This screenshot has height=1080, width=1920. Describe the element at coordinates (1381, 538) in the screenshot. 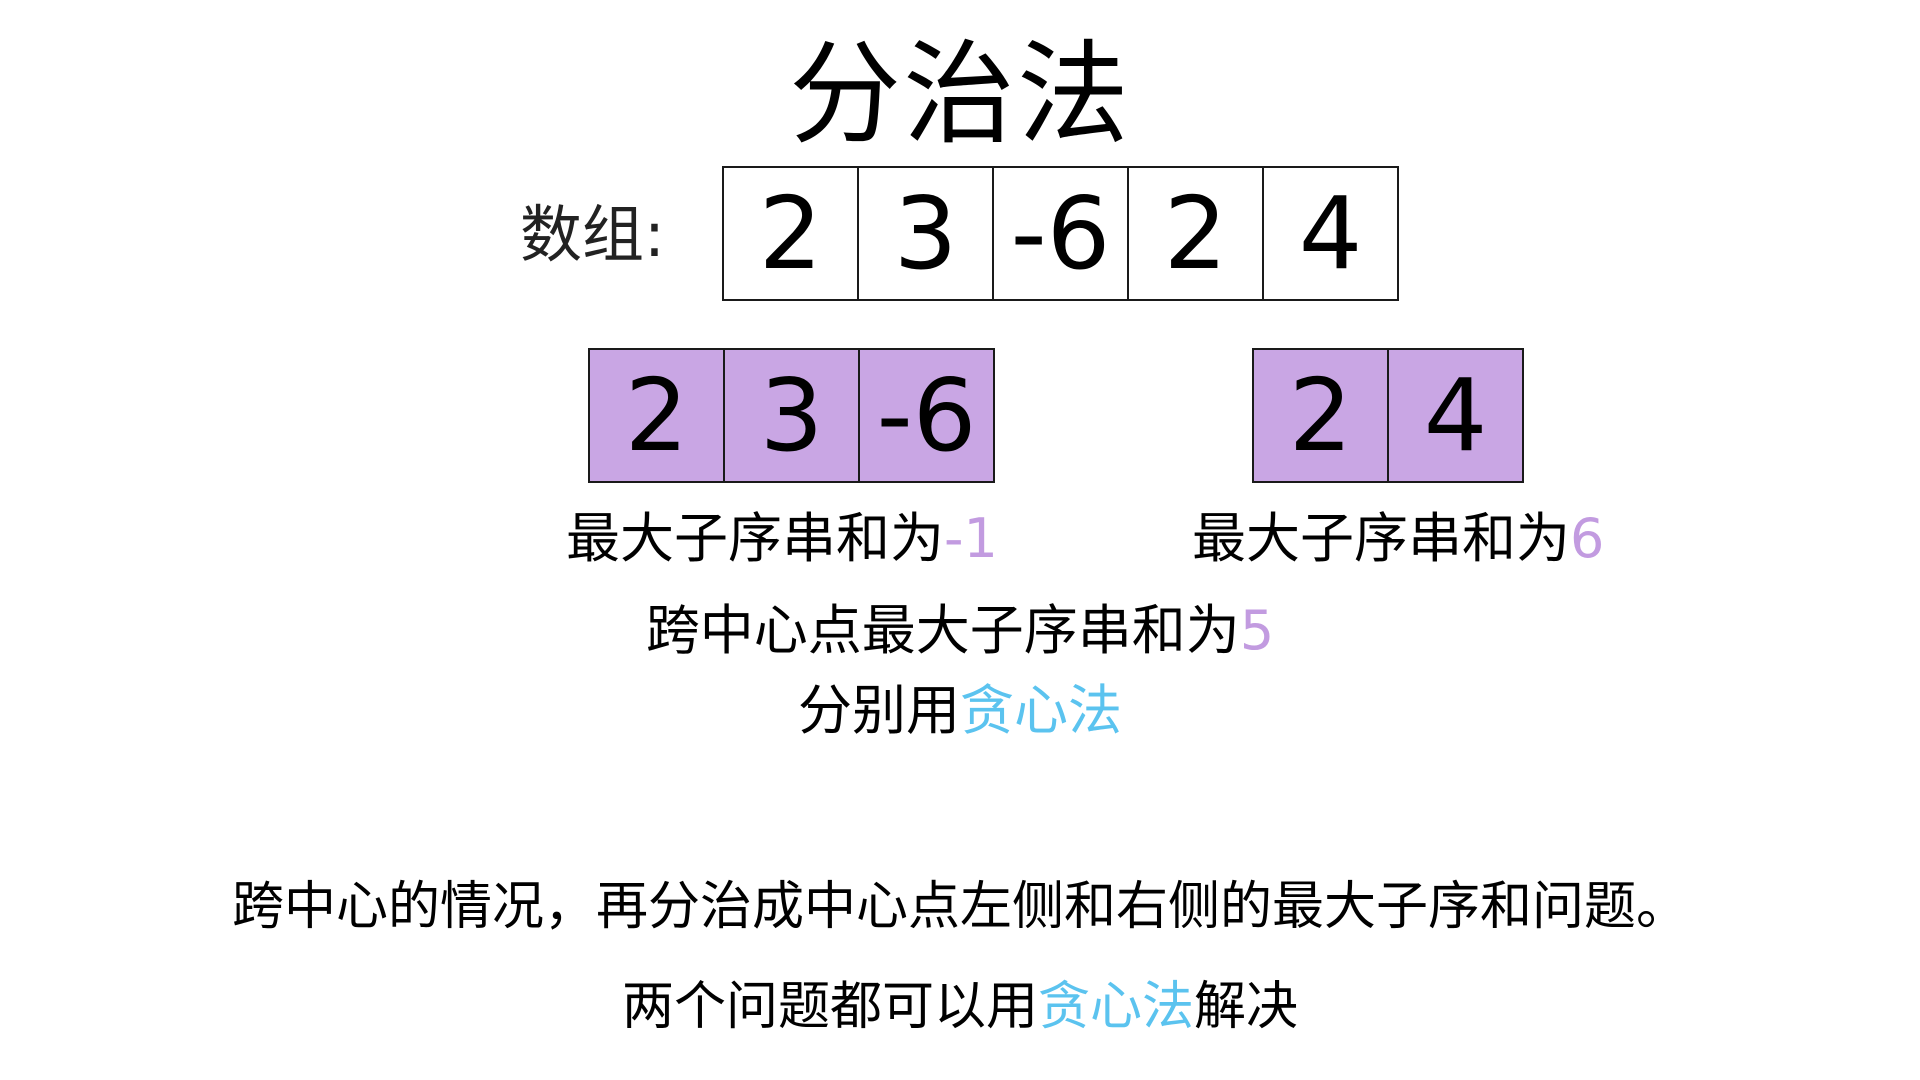

I see `right-half-caption-text: 最大子序串和为` at that location.